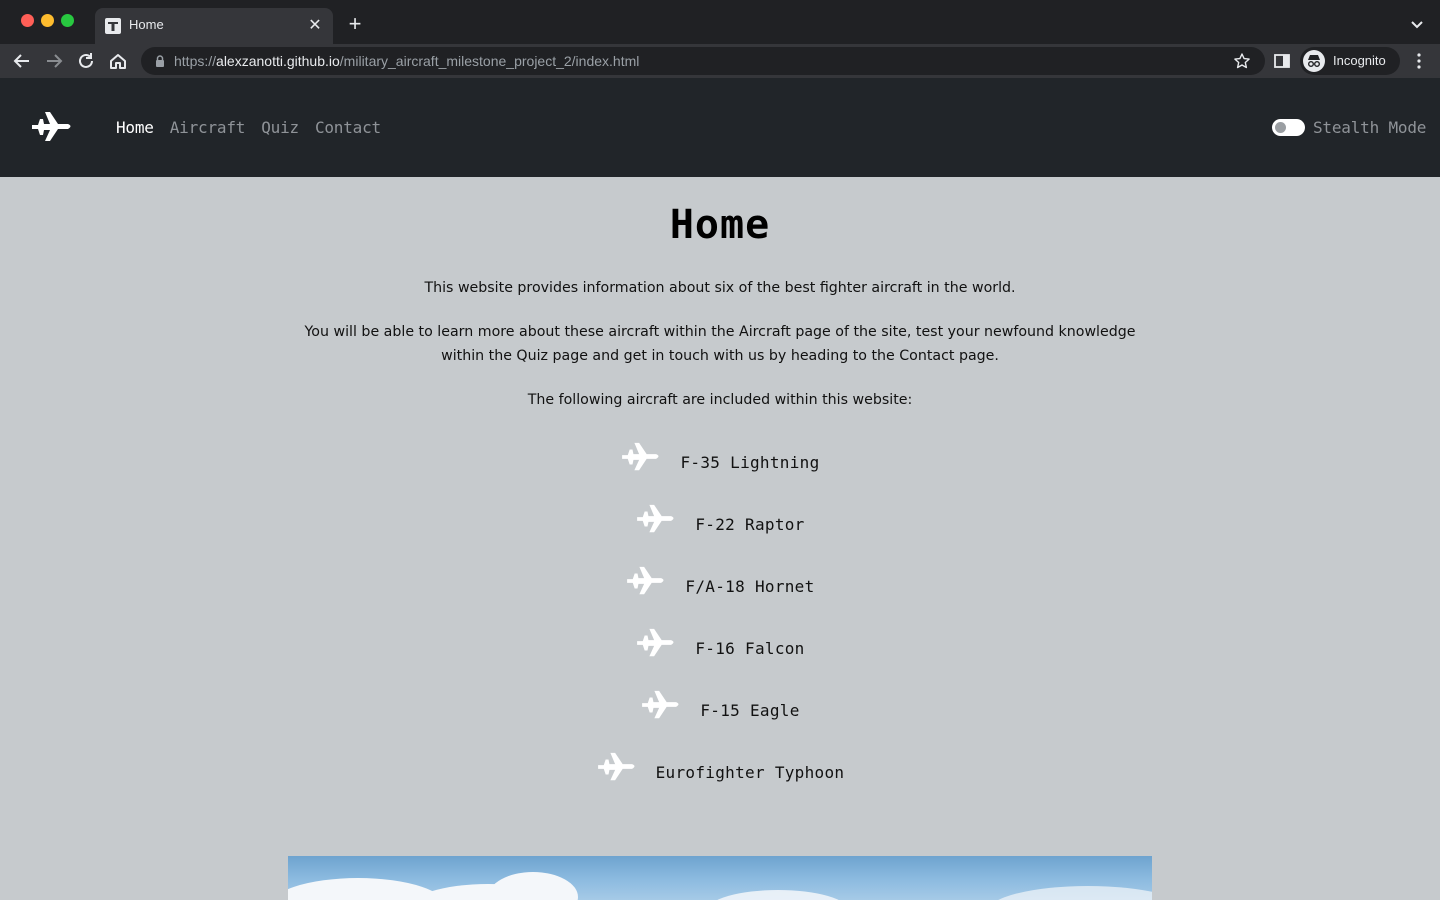 This screenshot has height=900, width=1440. I want to click on site-navbar: Home Aircraft Quiz Contact Stealth Mode, so click(720, 127).